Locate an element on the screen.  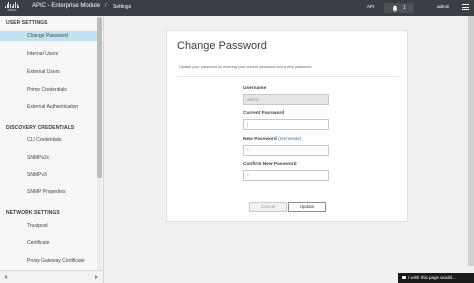
sidebar-item-snmp-properties: SNMP Properties is located at coordinates (48, 192).